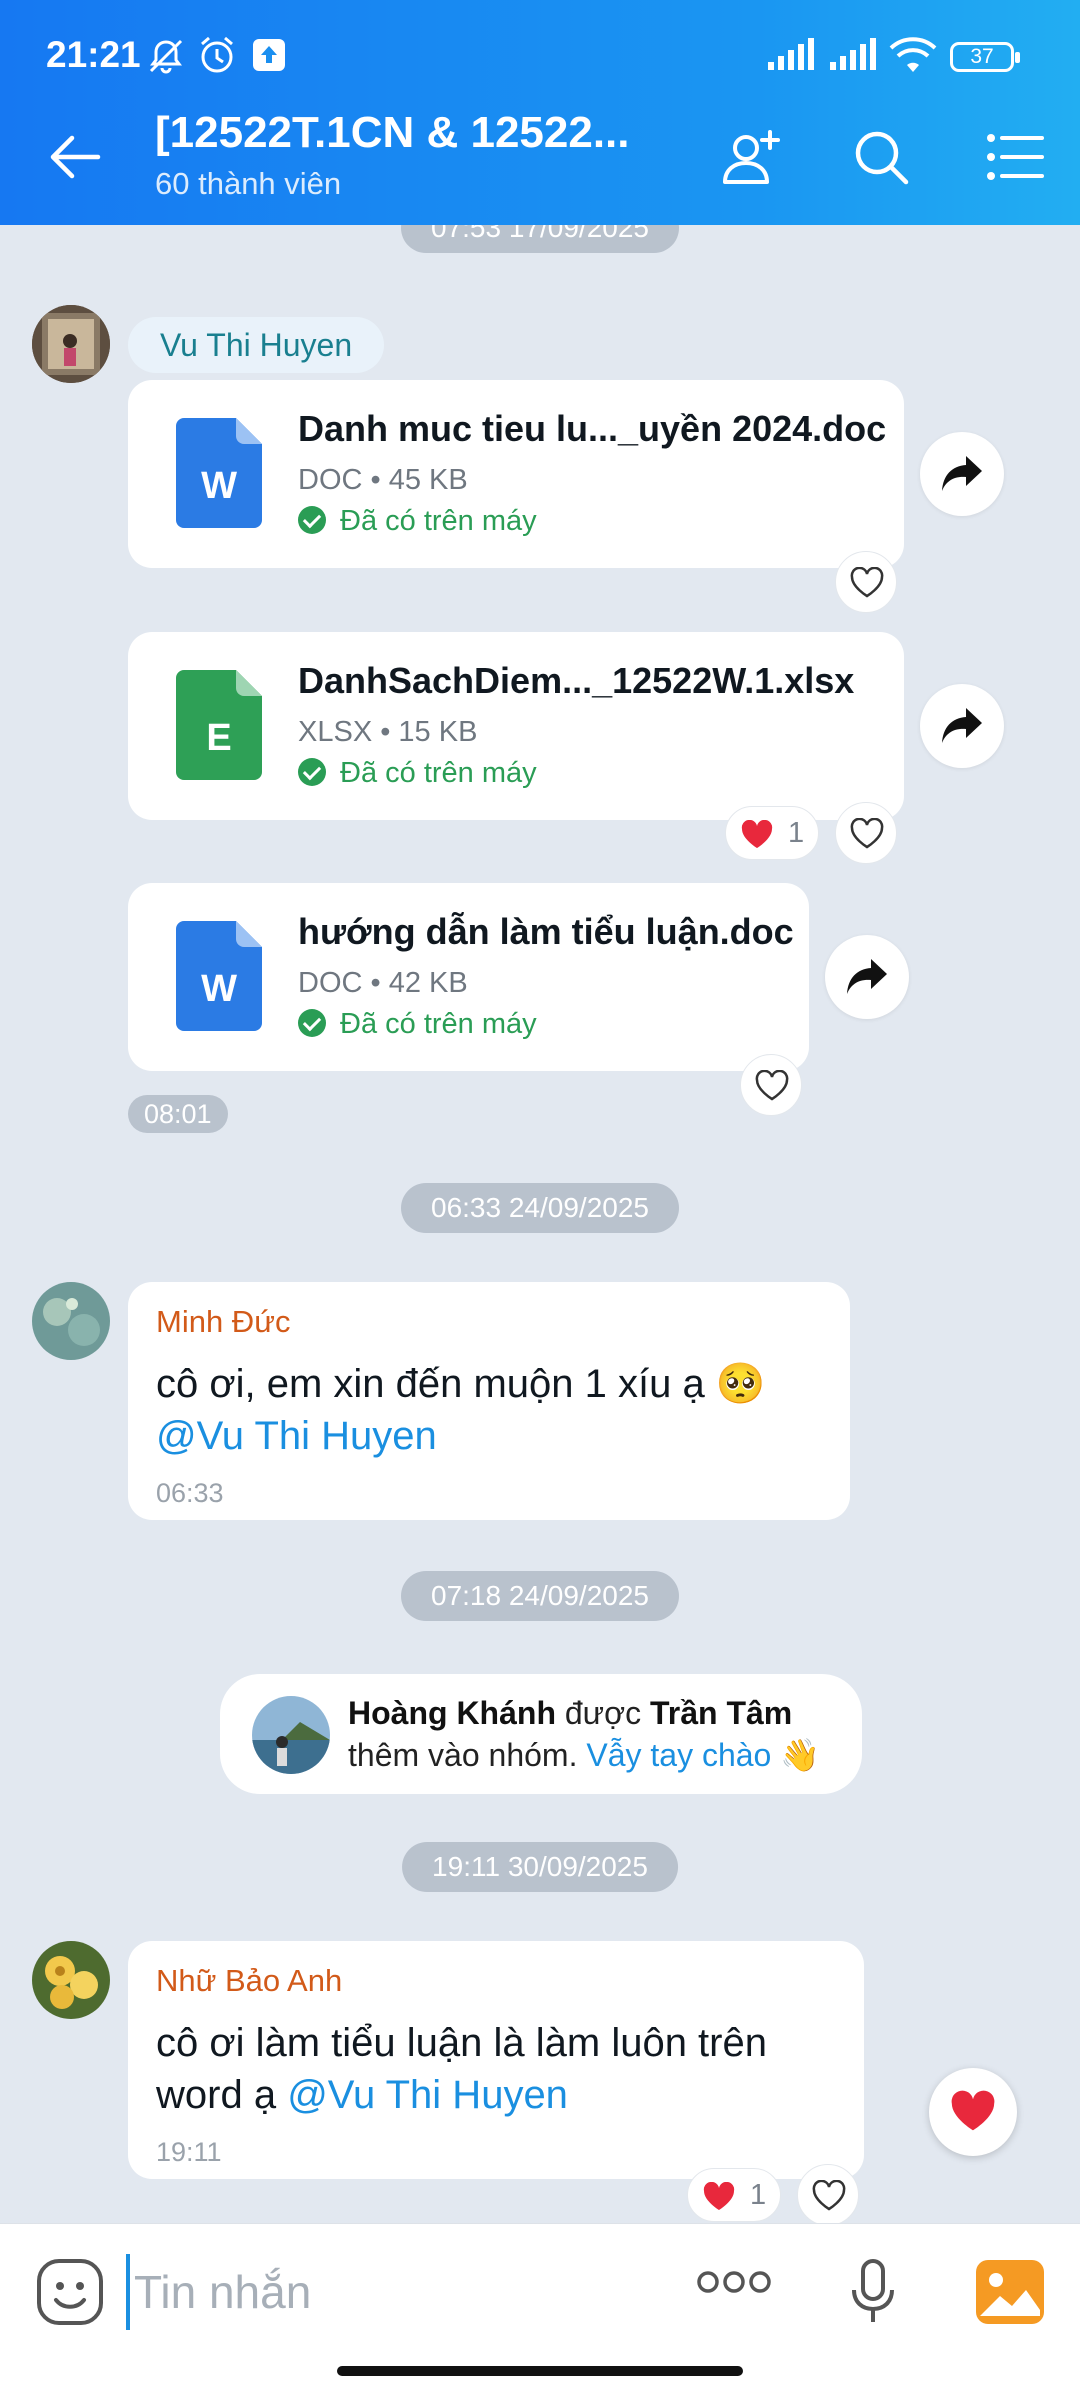 The width and height of the screenshot is (1080, 2401). I want to click on avatar-hoang-khanh, so click(291, 1735).